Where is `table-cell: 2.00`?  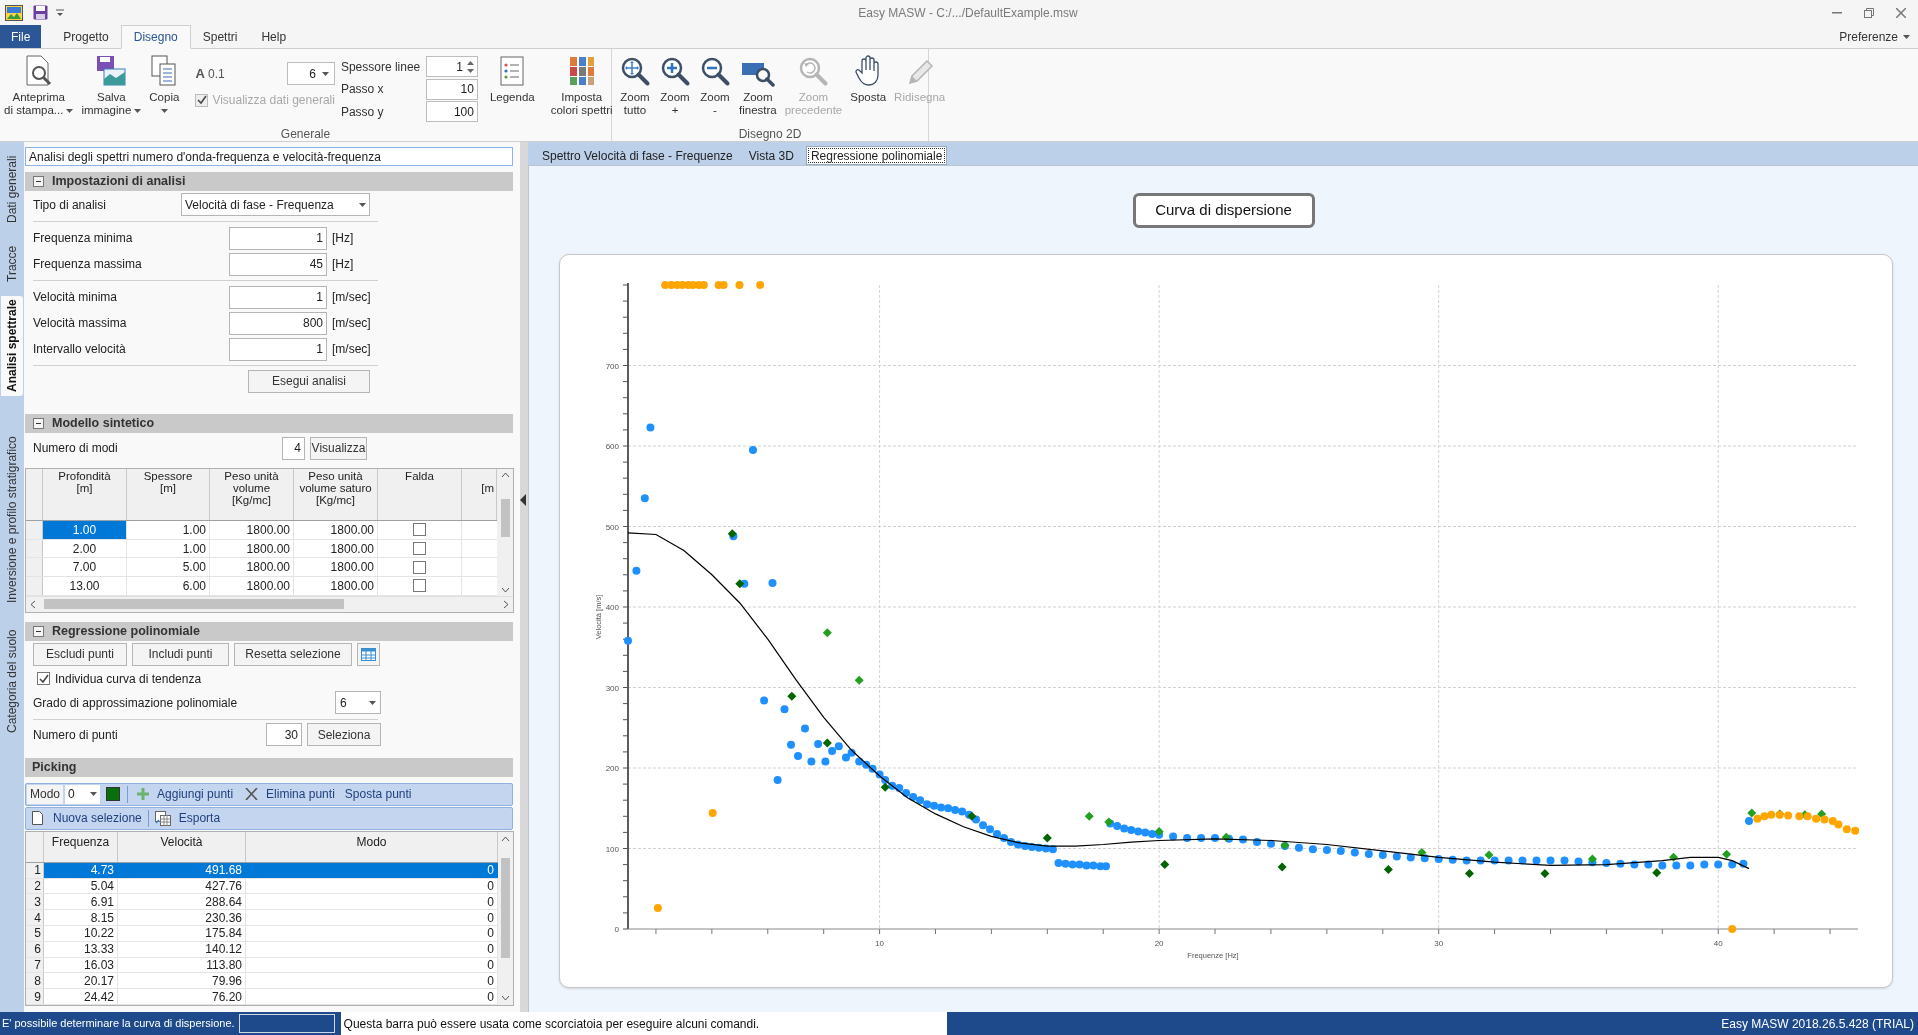
table-cell: 2.00 is located at coordinates (85, 548).